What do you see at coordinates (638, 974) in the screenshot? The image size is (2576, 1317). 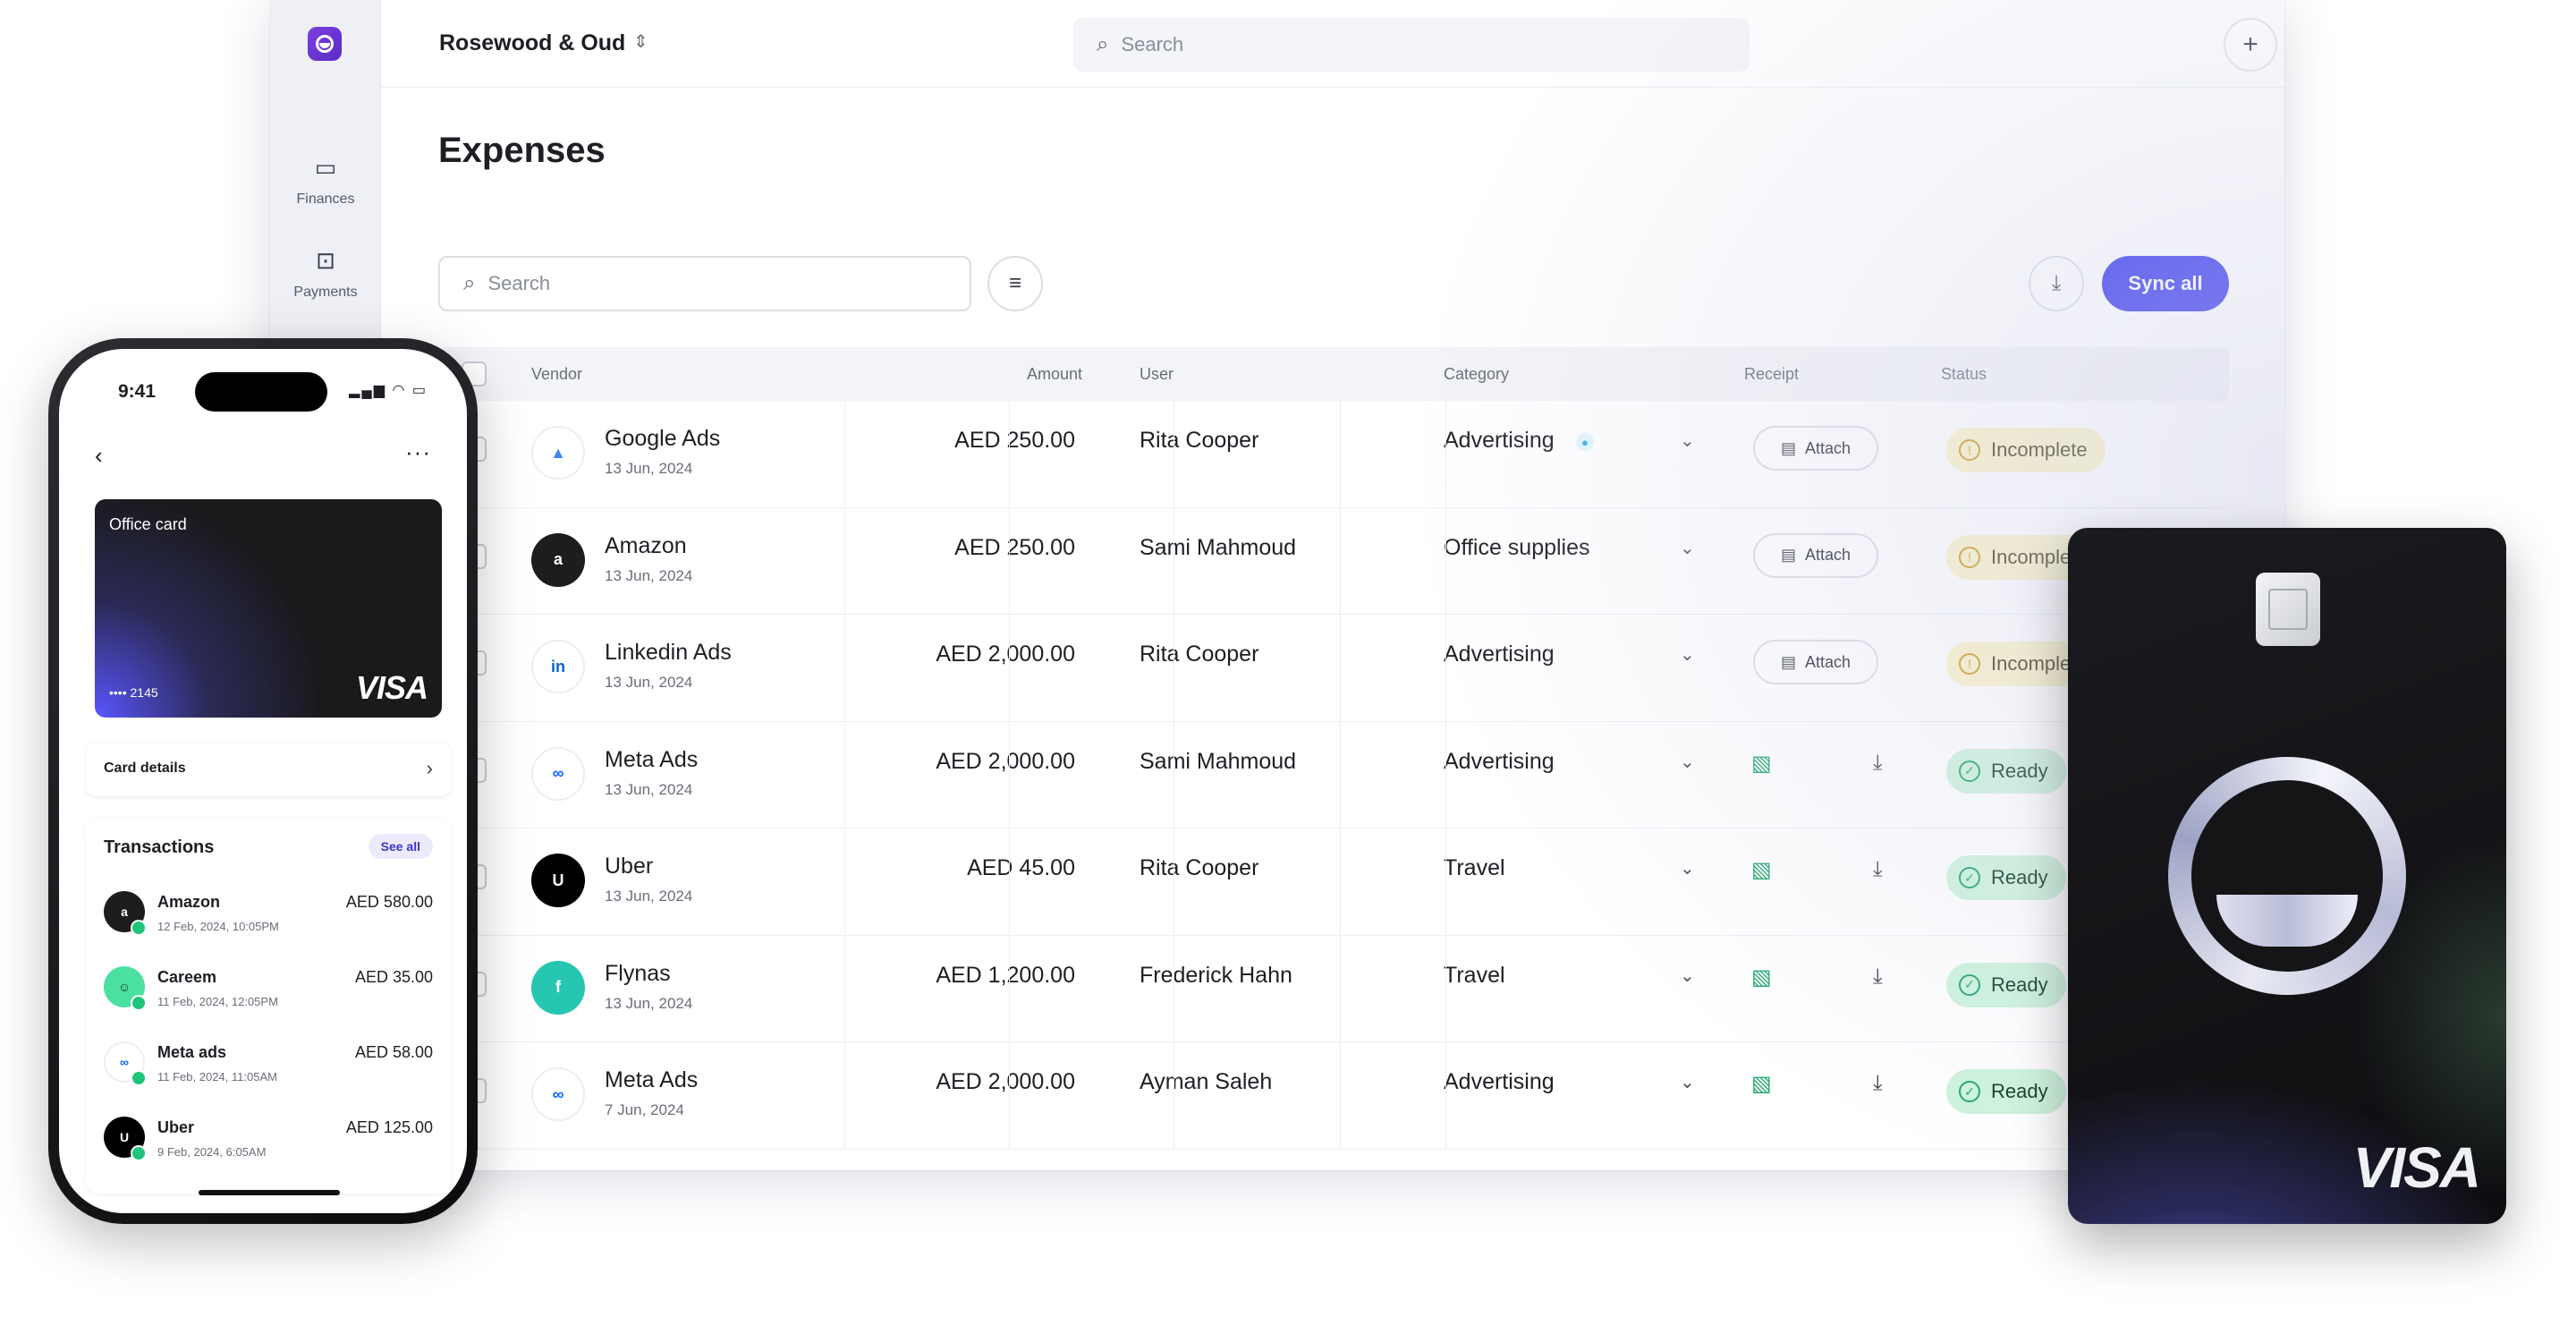 I see `vendor-name: Flynas` at bounding box center [638, 974].